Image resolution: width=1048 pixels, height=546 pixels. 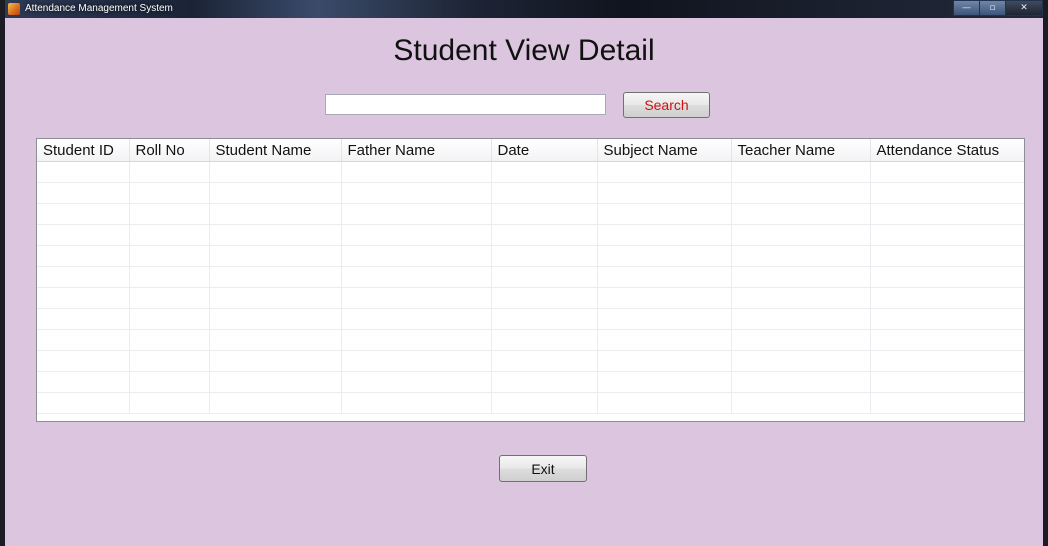 I want to click on column-header-father-name: Father Name, so click(x=416, y=150).